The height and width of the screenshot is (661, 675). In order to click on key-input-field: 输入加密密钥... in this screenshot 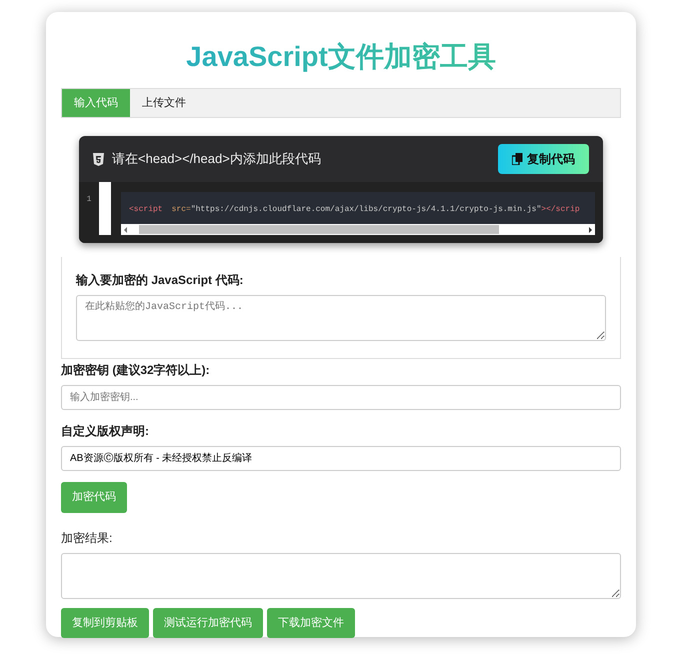, I will do `click(341, 397)`.